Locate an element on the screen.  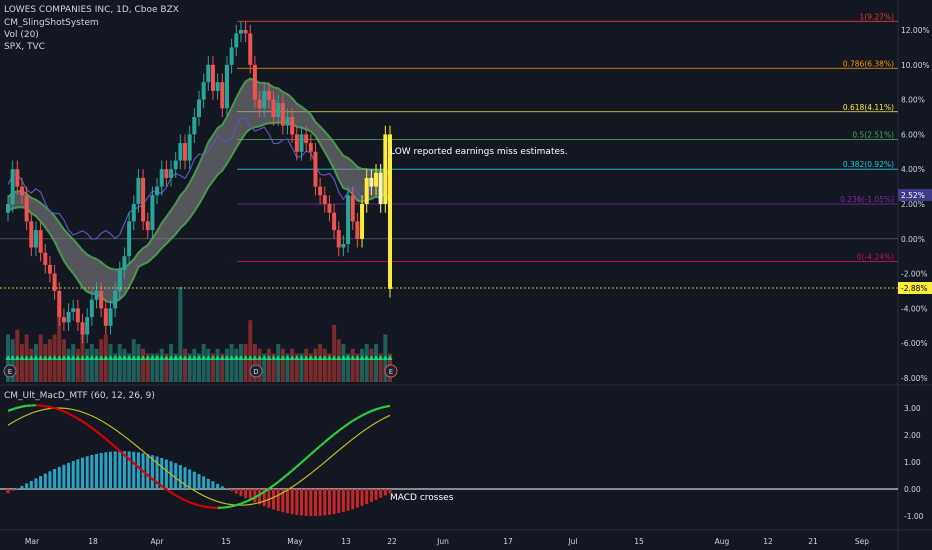
time-axis-tick: 15 is located at coordinates (639, 541).